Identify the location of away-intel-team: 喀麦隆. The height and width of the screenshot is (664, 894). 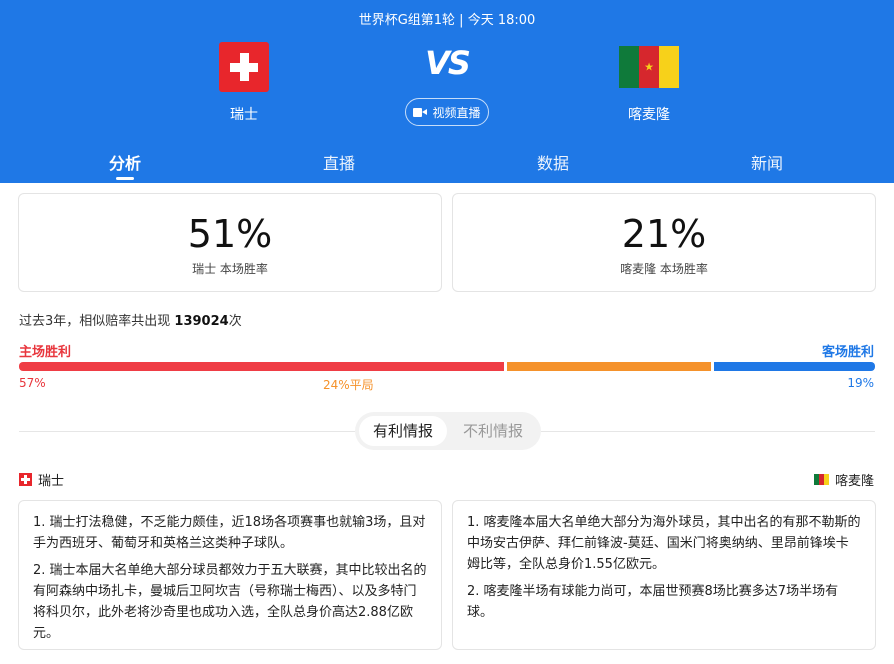
(854, 481).